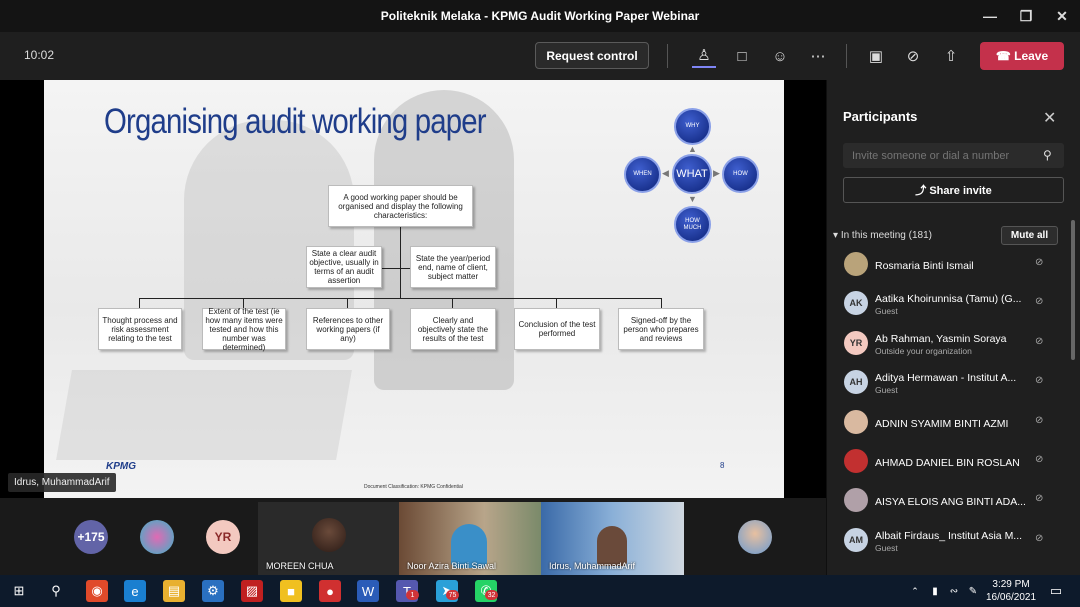 The height and width of the screenshot is (607, 1080). What do you see at coordinates (856, 382) in the screenshot?
I see `avatar: AH` at bounding box center [856, 382].